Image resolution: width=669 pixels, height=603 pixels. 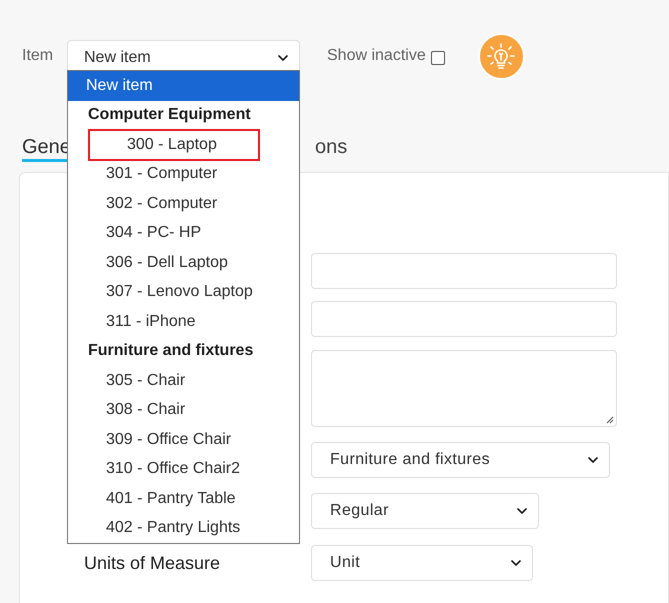 What do you see at coordinates (183, 174) in the screenshot?
I see `dropdown-option: 301 - Computer` at bounding box center [183, 174].